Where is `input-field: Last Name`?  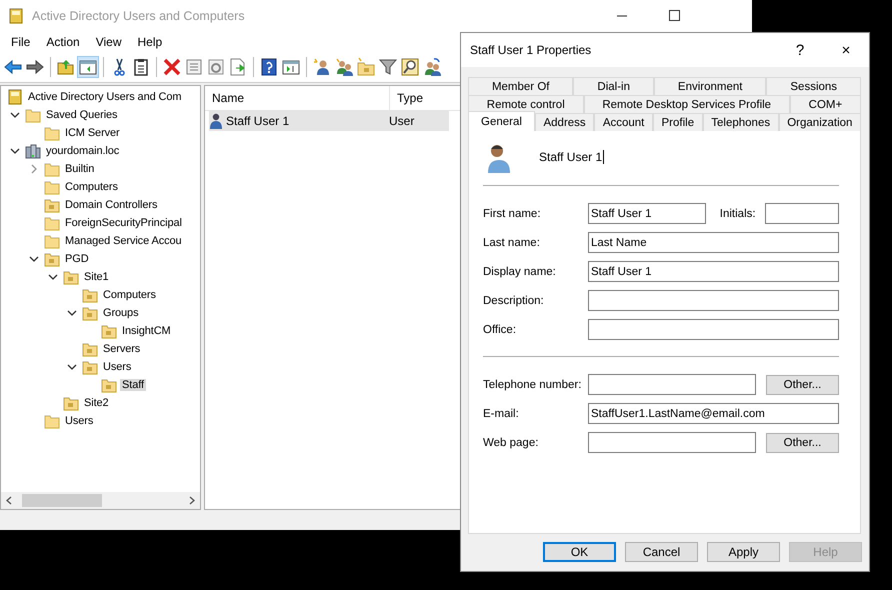 input-field: Last Name is located at coordinates (713, 242).